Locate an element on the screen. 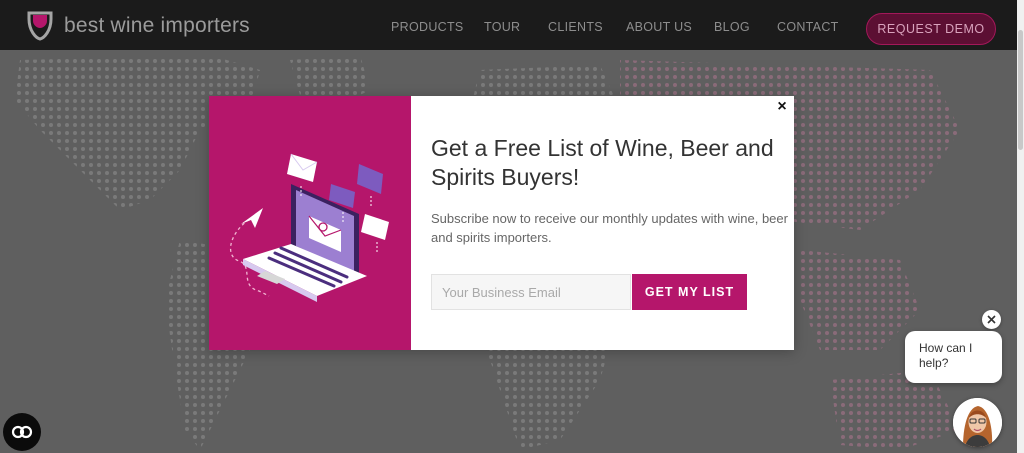  chat-message-text: How can I help? is located at coordinates (946, 355).